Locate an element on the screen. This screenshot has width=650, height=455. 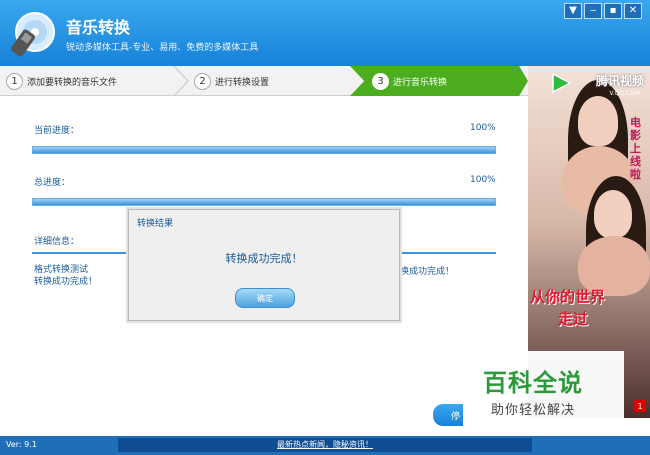
ad-slogan-2: 走过 is located at coordinates (573, 319).